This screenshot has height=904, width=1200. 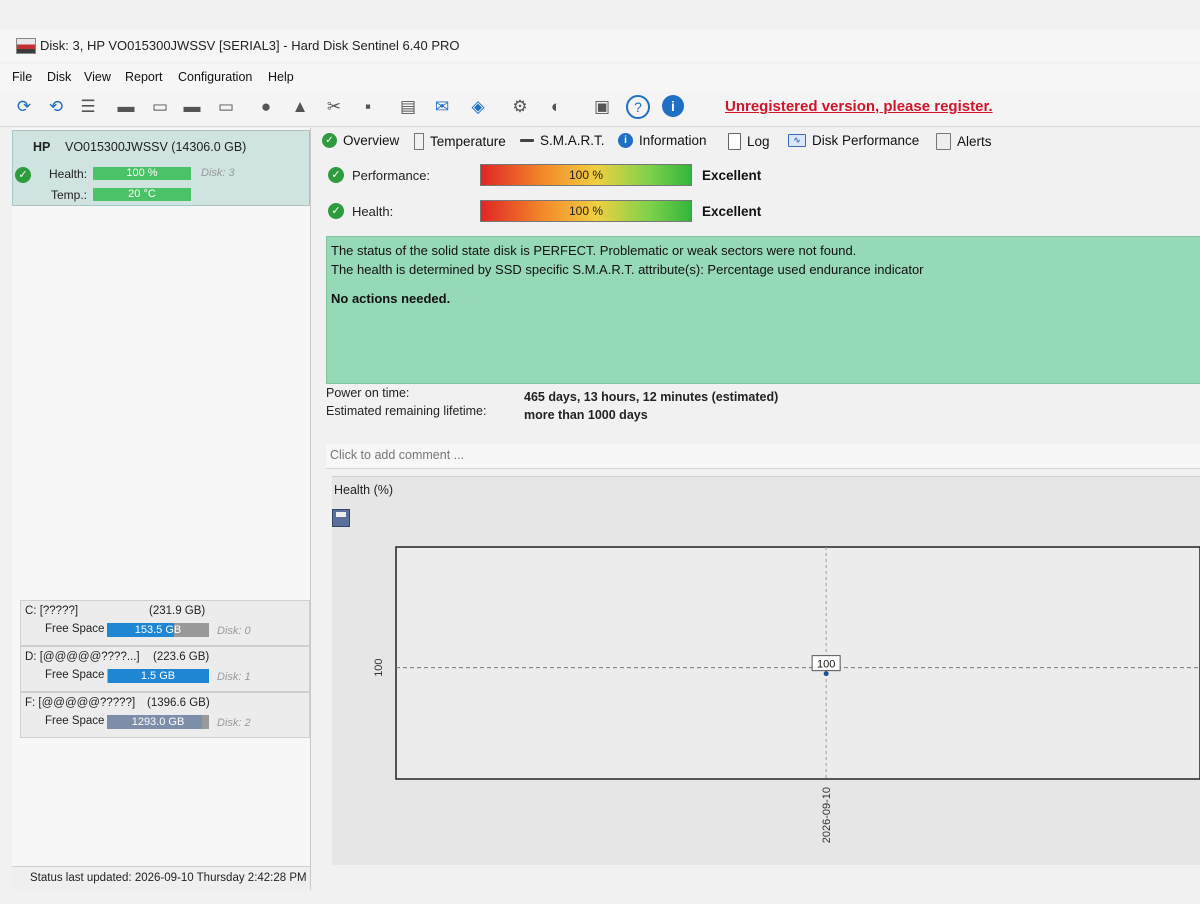 I want to click on partition-size: (231.9 GB), so click(x=177, y=611).